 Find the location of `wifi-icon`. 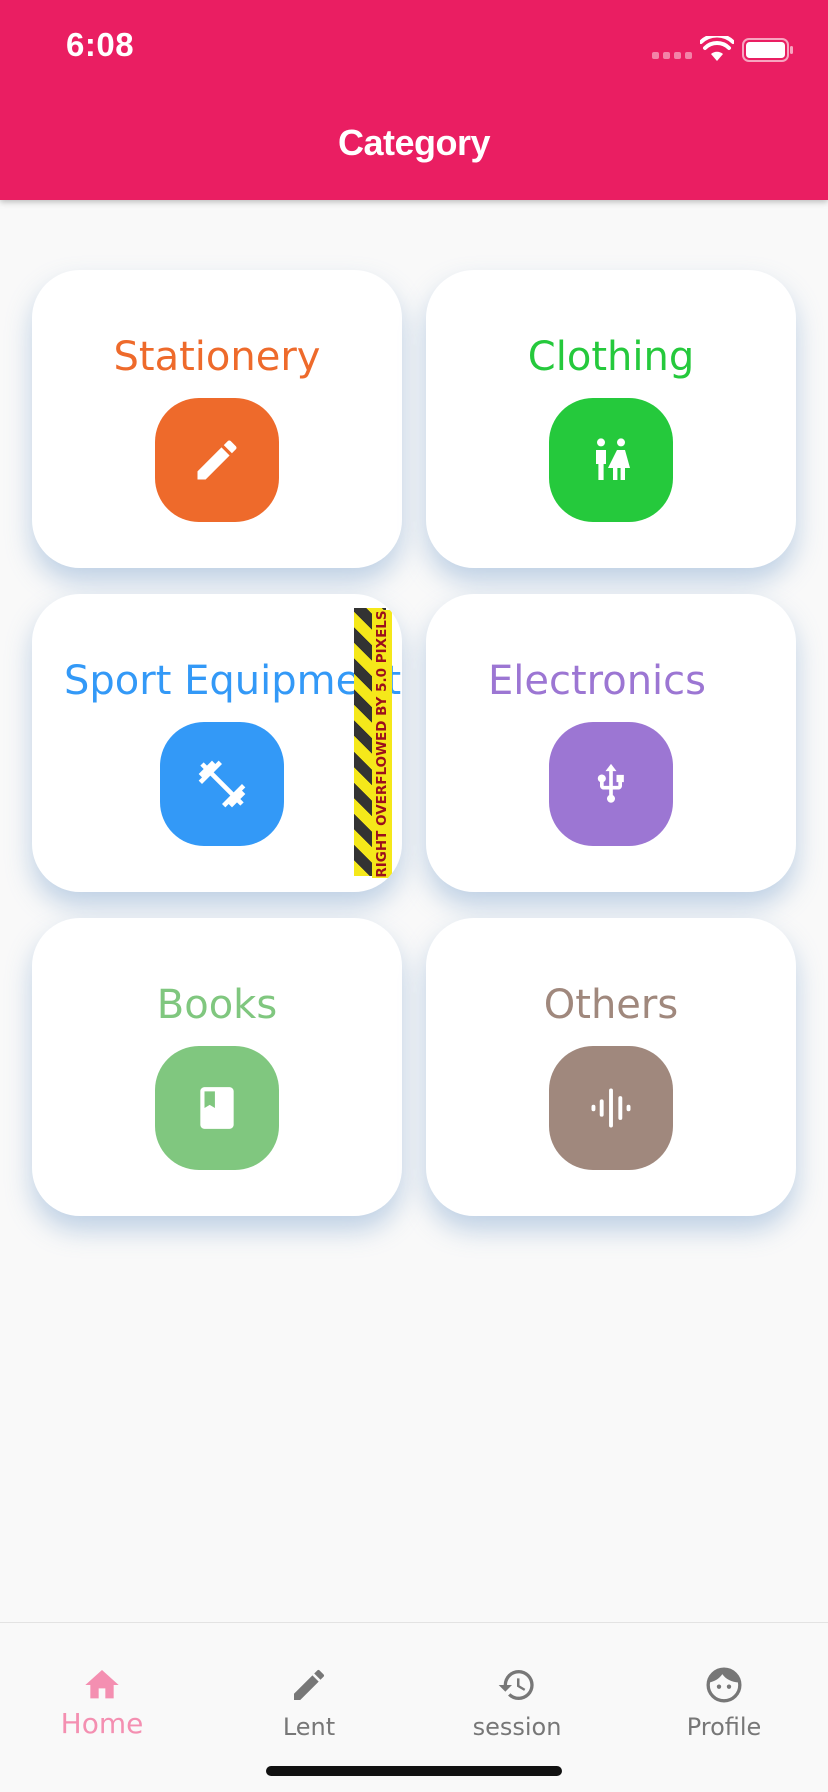

wifi-icon is located at coordinates (717, 48).